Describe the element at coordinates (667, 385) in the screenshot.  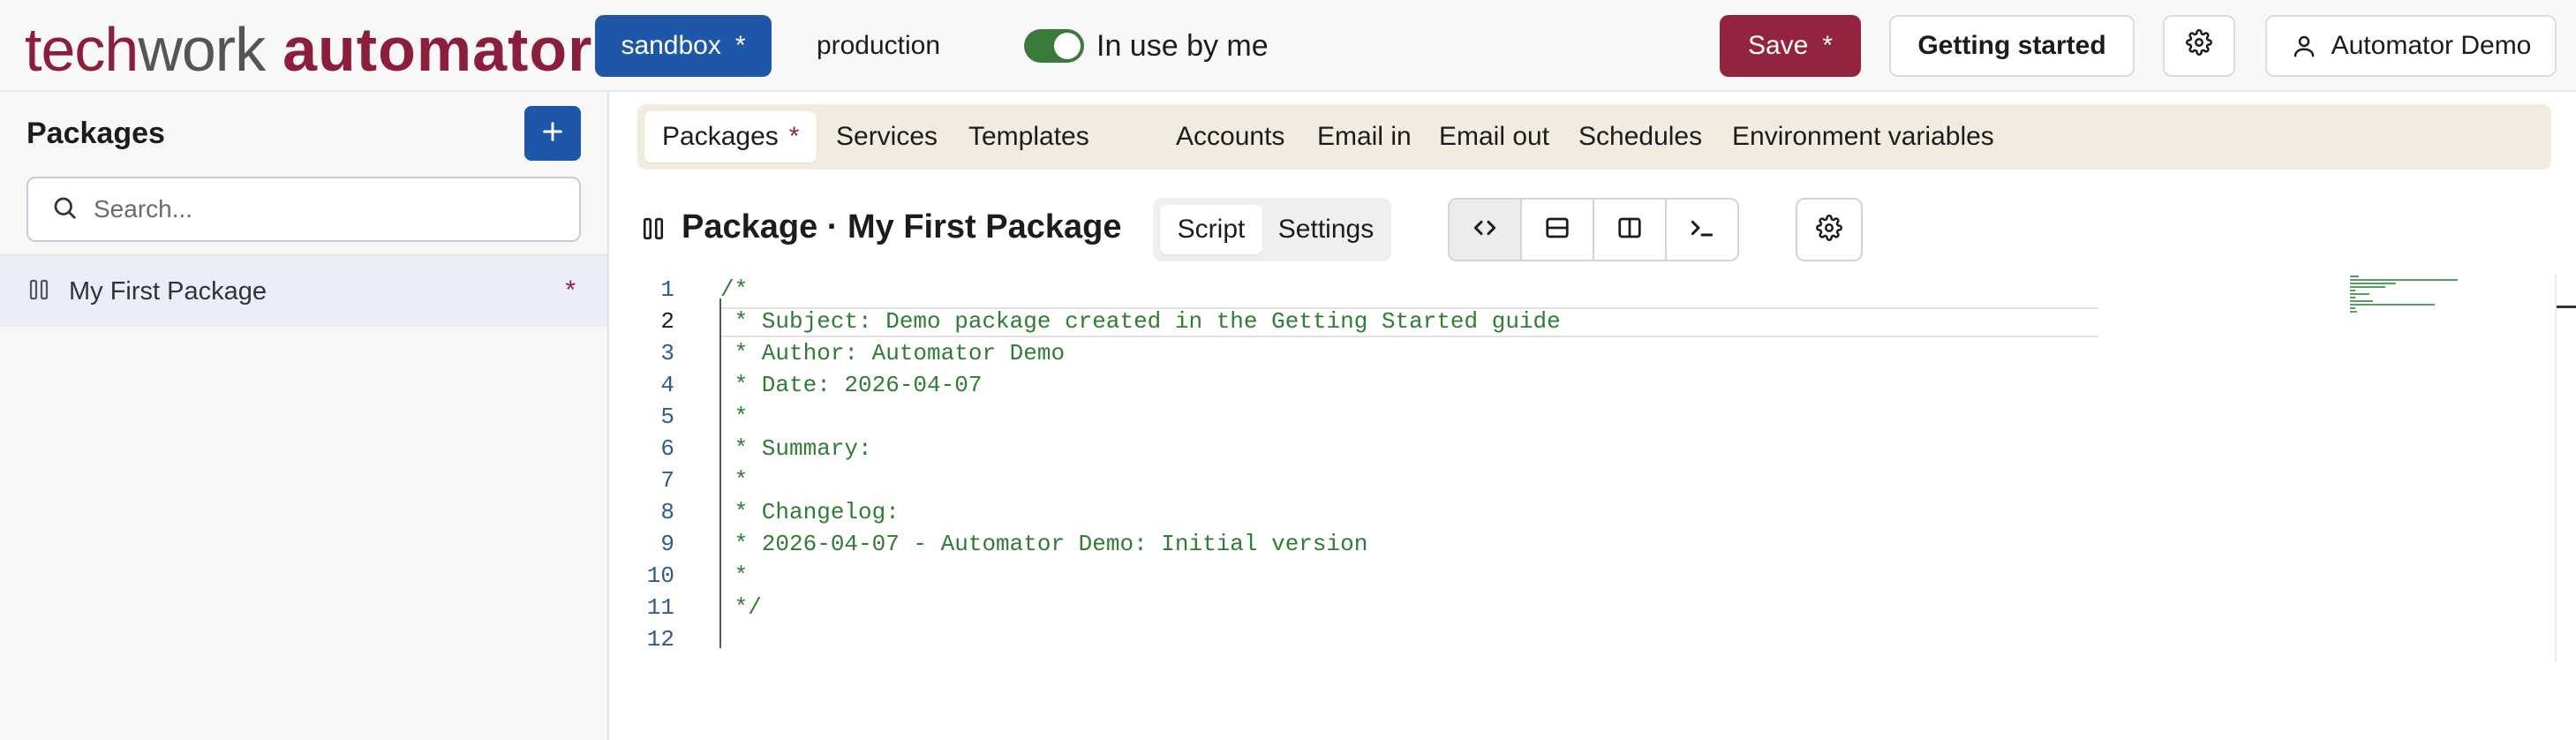
I see `line-number: 4` at that location.